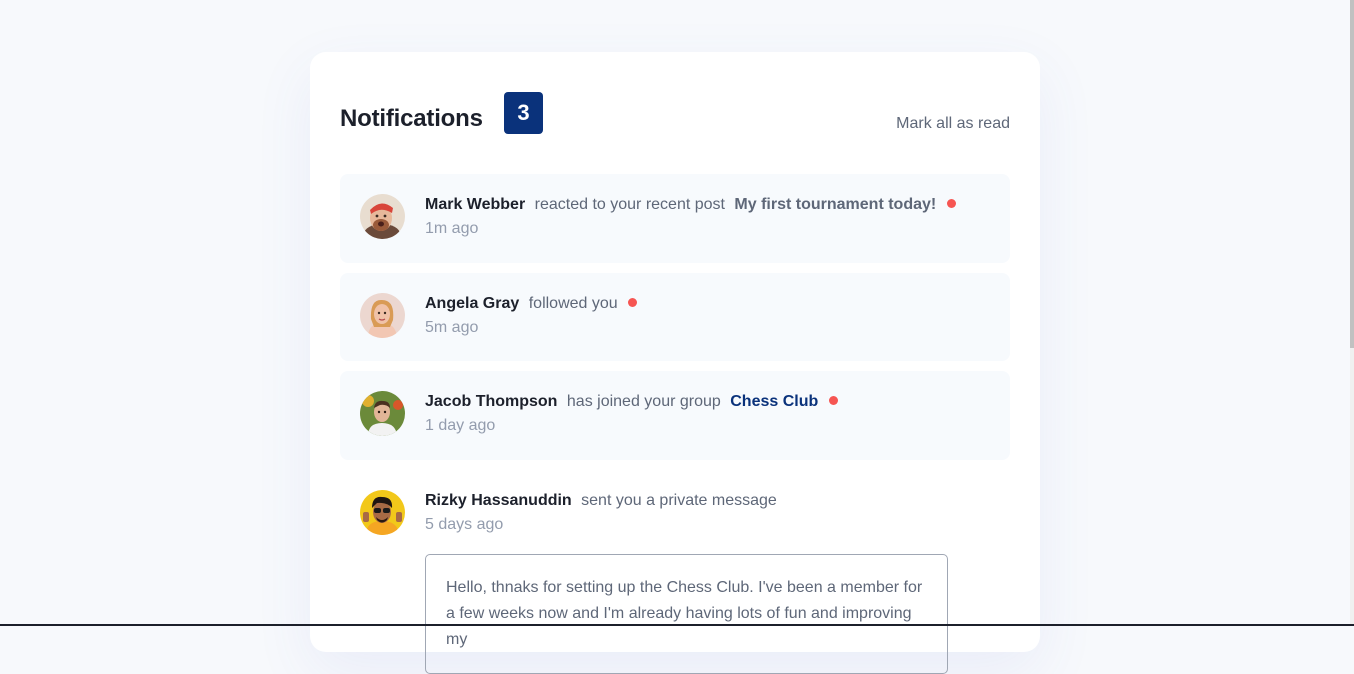 The image size is (1354, 674). What do you see at coordinates (460, 425) in the screenshot?
I see `notification-time: 1 day ago` at bounding box center [460, 425].